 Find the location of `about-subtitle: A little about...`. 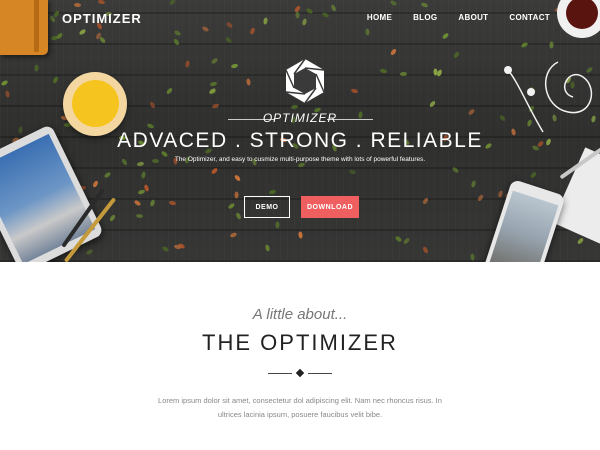

about-subtitle: A little about... is located at coordinates (300, 314).